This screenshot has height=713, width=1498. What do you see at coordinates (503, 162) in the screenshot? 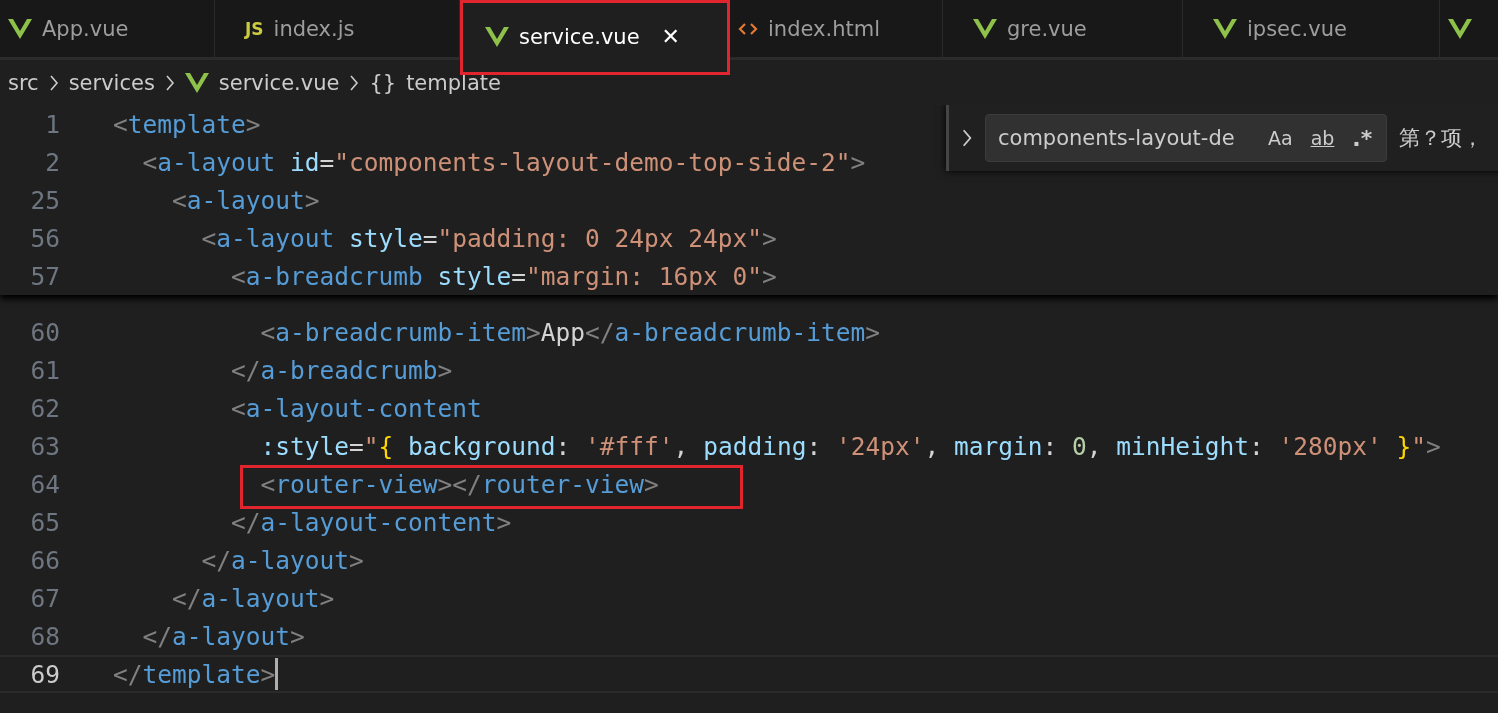
I see `code-line: <a-layout id="components-layout-demo-top-side-2">` at bounding box center [503, 162].